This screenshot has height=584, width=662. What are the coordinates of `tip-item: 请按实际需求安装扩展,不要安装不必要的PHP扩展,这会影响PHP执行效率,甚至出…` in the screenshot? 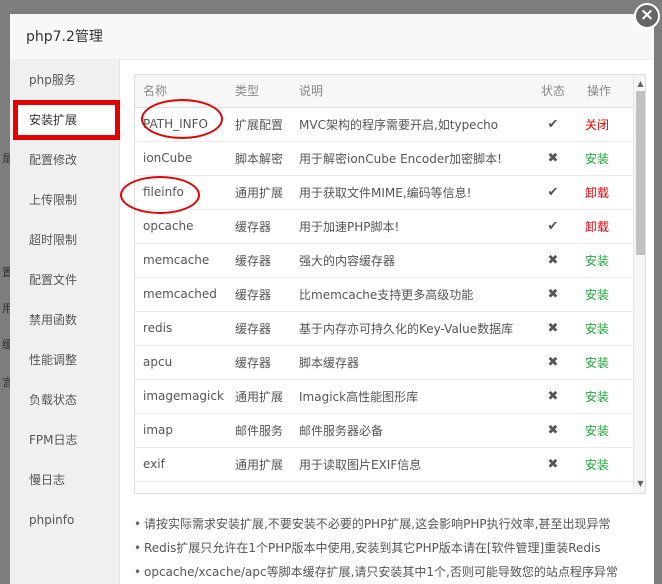 It's located at (390, 524).